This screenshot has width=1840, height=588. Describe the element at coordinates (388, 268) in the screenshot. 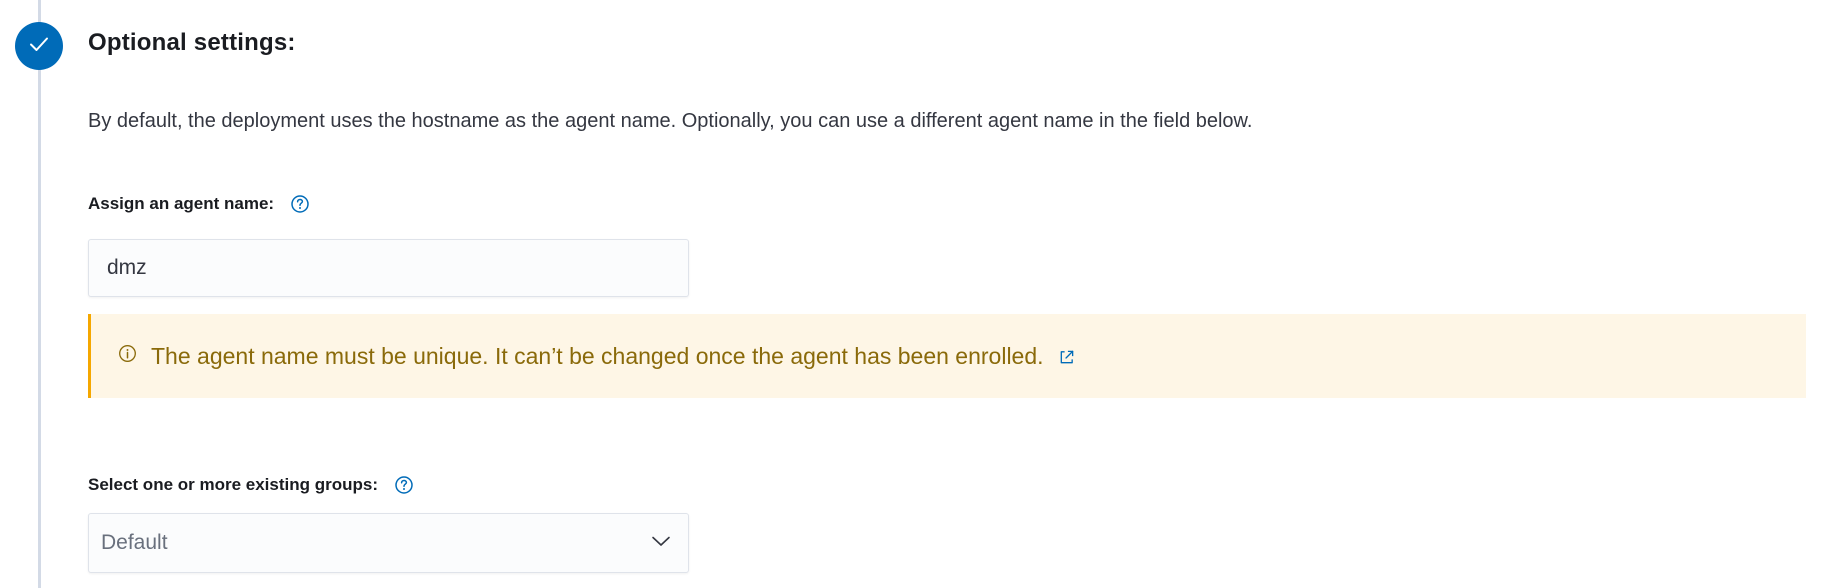

I see `agent-name-input: dmz` at that location.